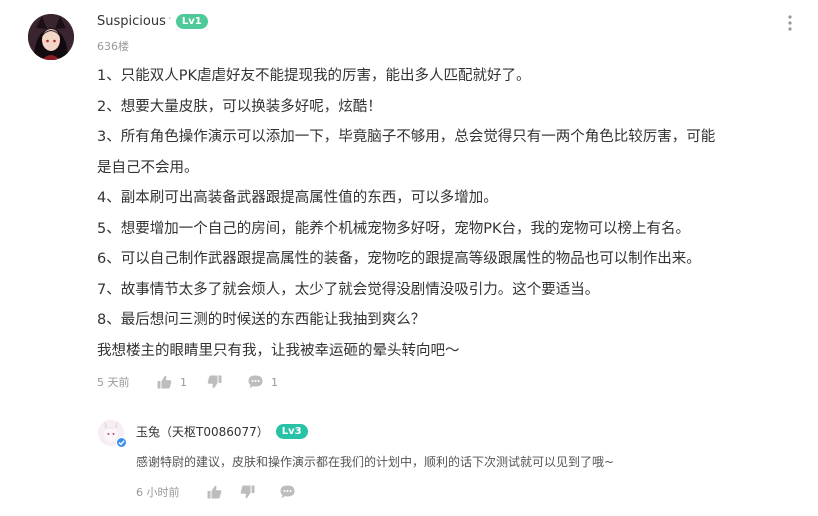 This screenshot has width=818, height=516. Describe the element at coordinates (113, 382) in the screenshot. I see `comment-time: 5 天前` at that location.